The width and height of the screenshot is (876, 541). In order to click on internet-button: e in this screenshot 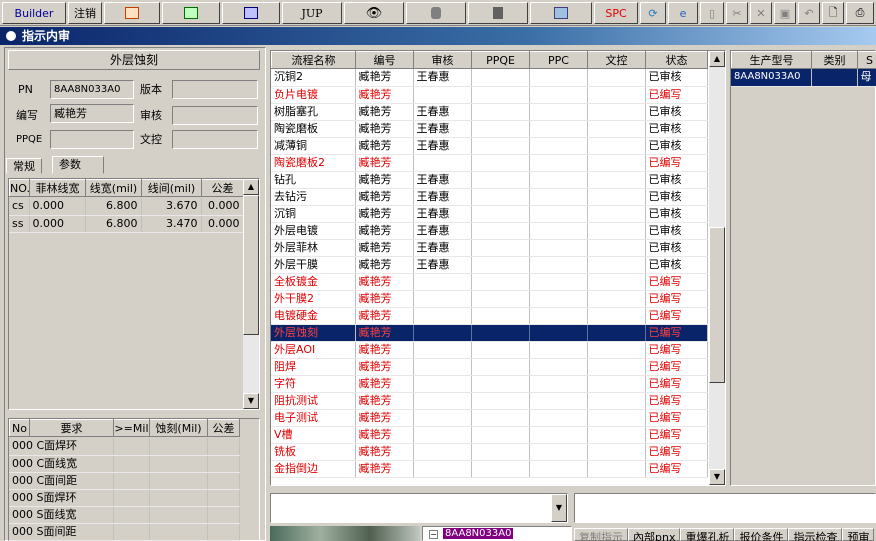, I will do `click(683, 13)`.